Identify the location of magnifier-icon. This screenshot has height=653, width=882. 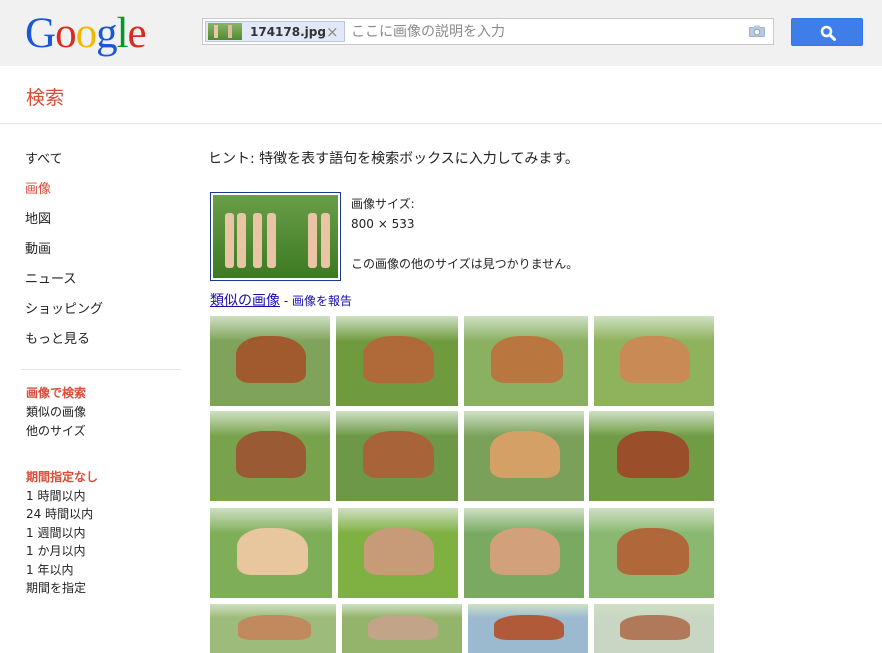
(828, 33).